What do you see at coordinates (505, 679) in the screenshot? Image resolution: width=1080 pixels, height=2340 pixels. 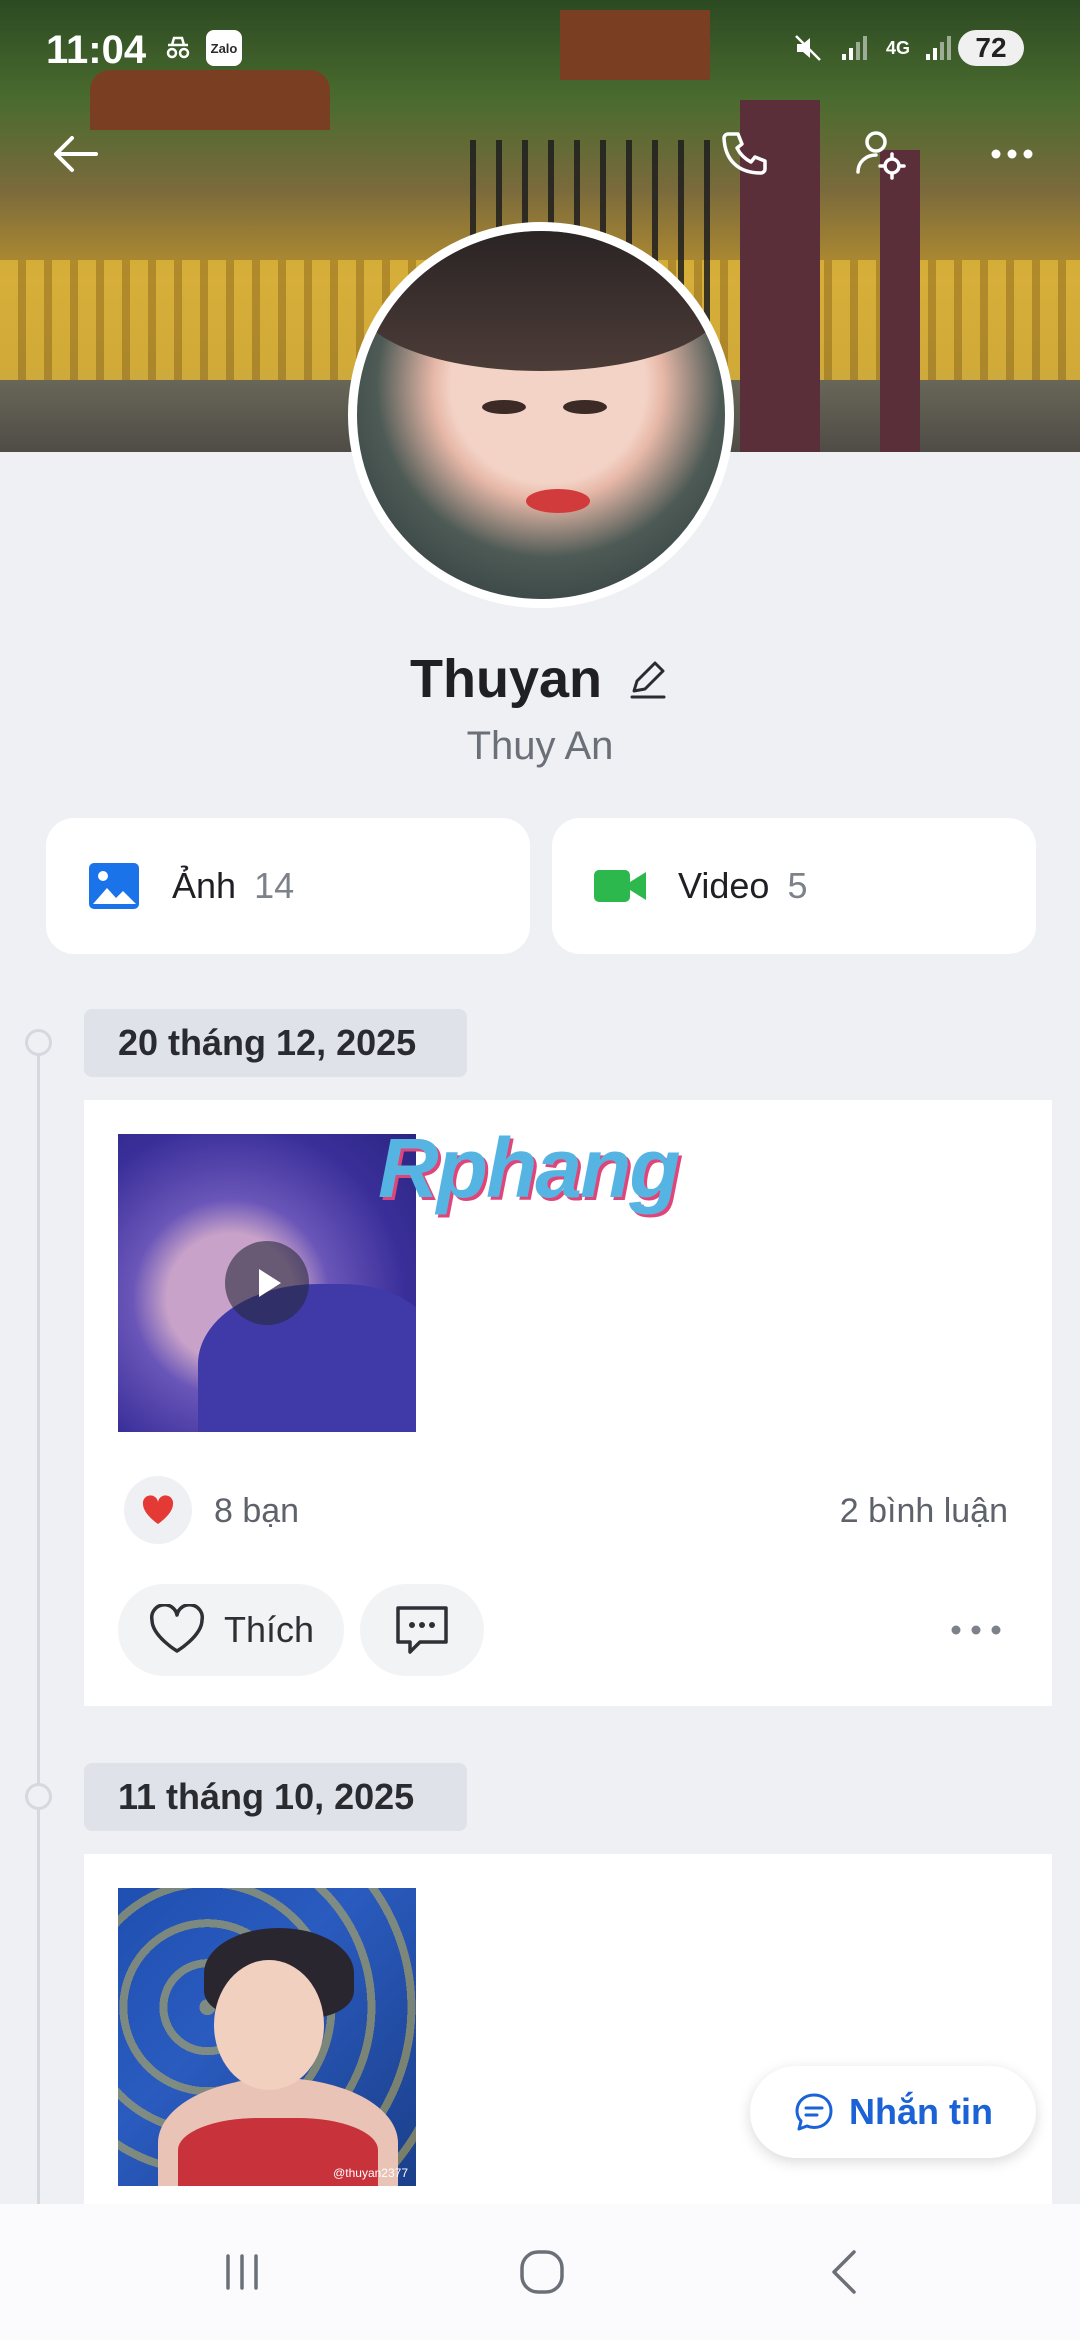 I see `profile-display-name: Thuyan` at bounding box center [505, 679].